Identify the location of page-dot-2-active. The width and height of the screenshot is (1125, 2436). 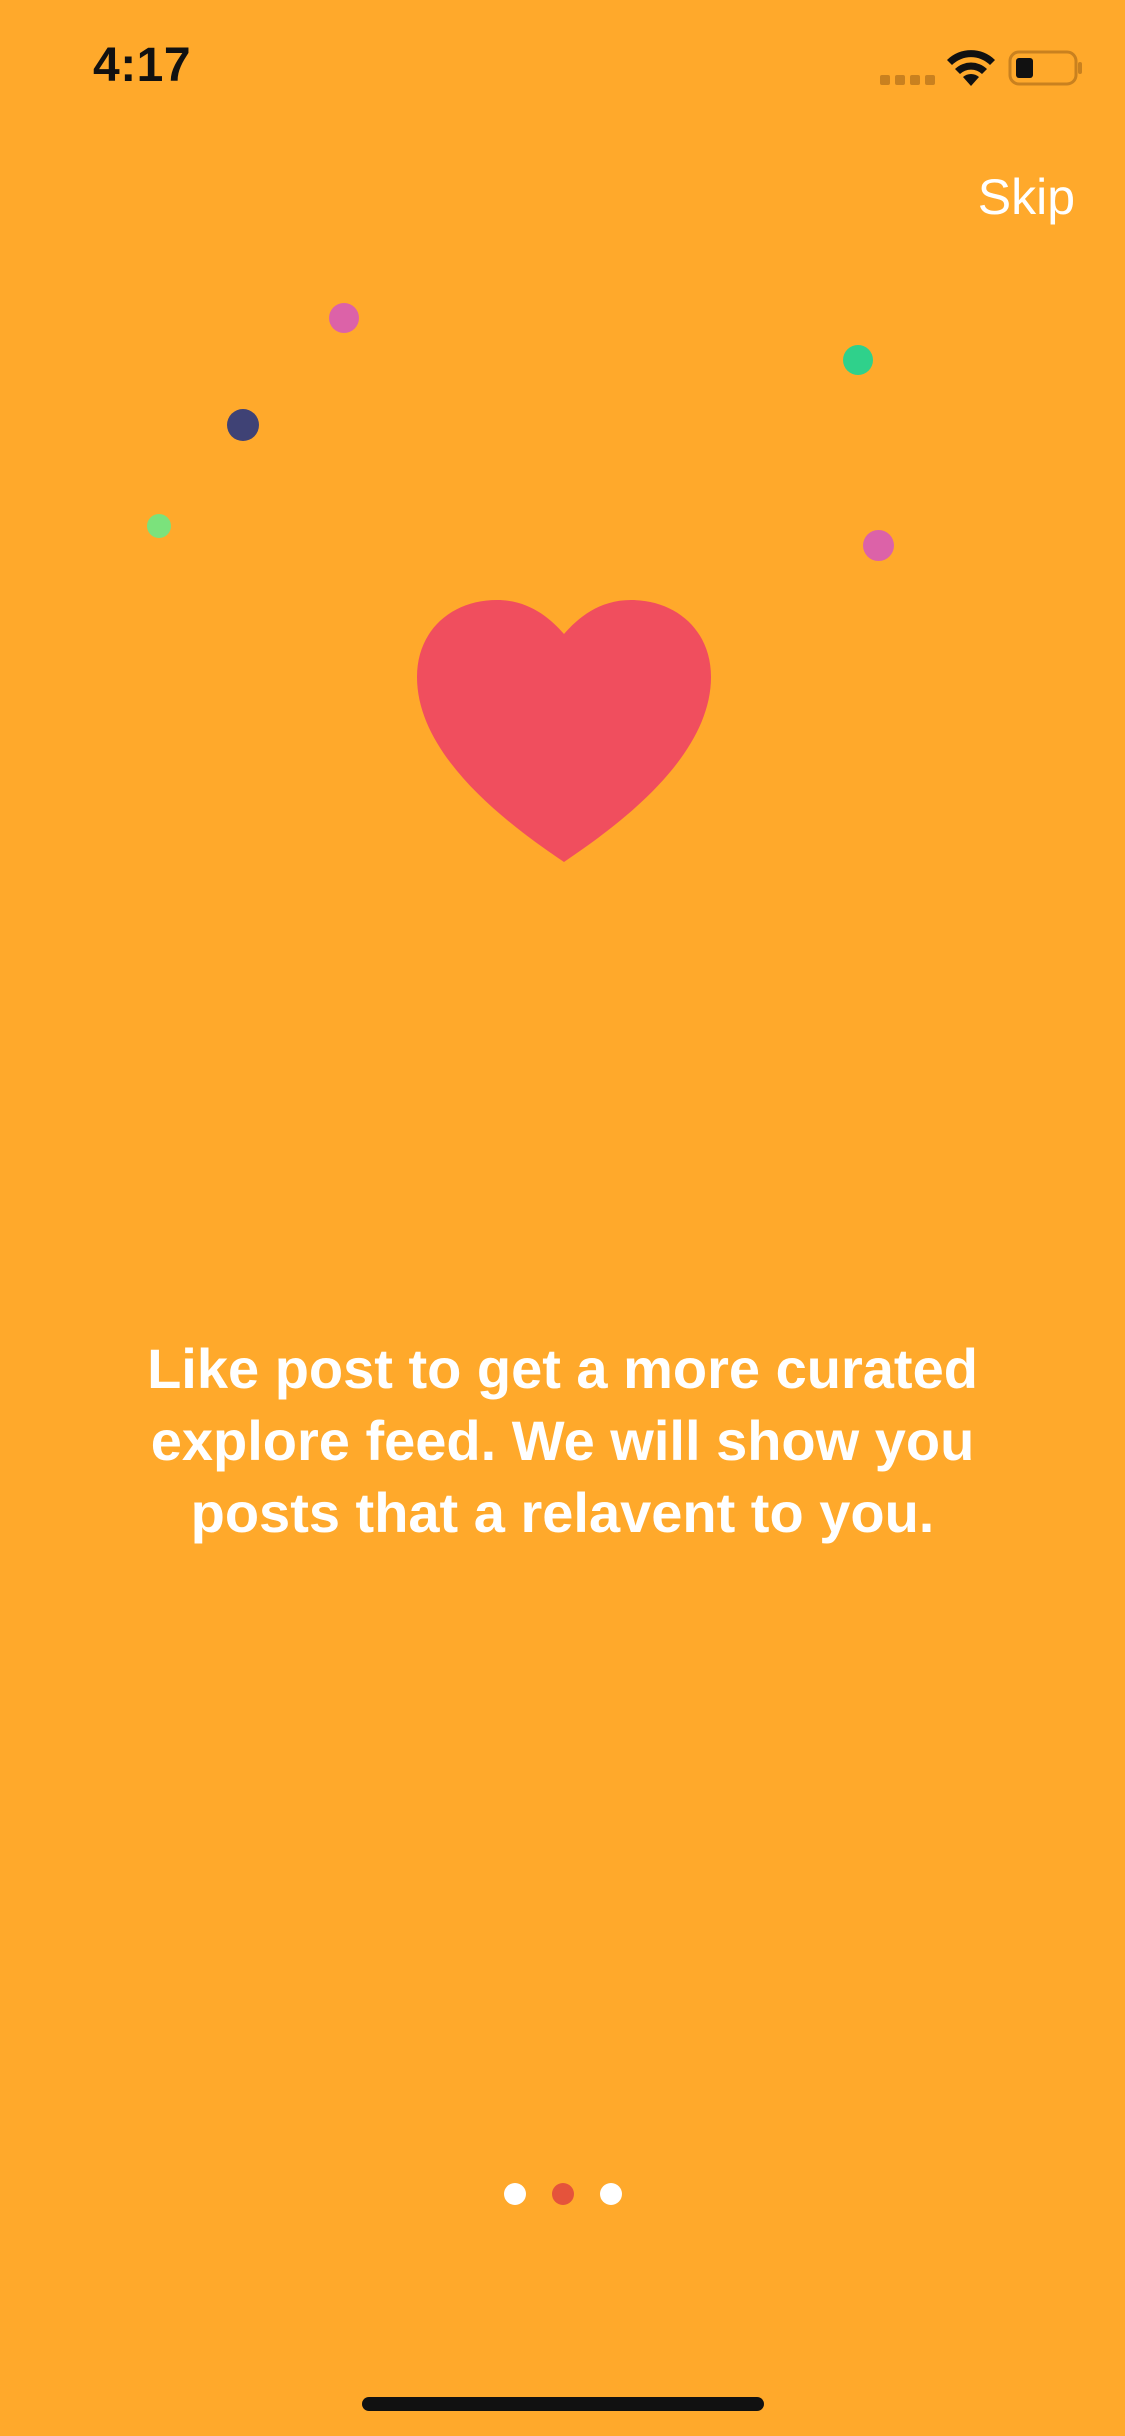
(562, 2194).